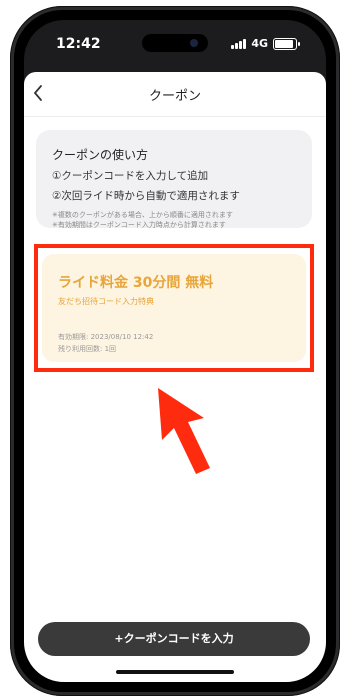 The width and height of the screenshot is (350, 700). I want to click on status-right: 4G, so click(265, 43).